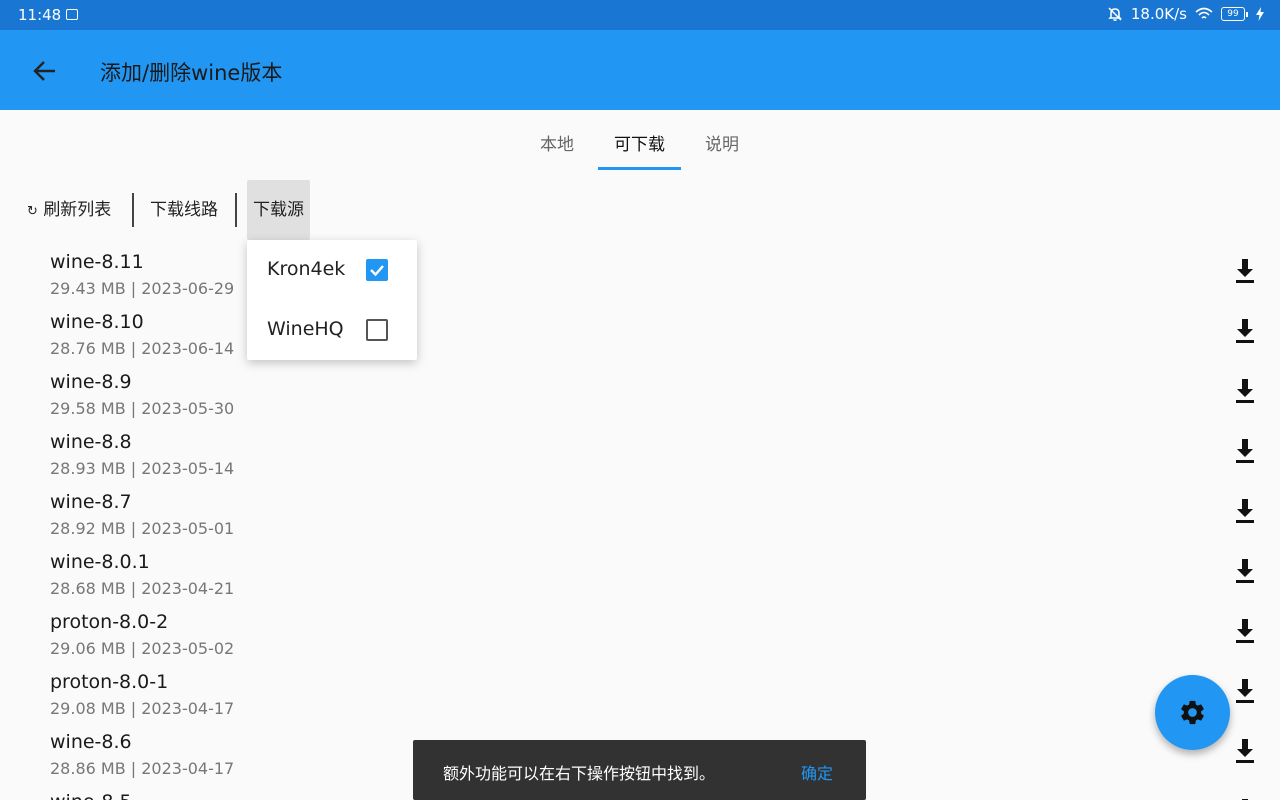  I want to click on checkbox-unchecked-icon, so click(377, 330).